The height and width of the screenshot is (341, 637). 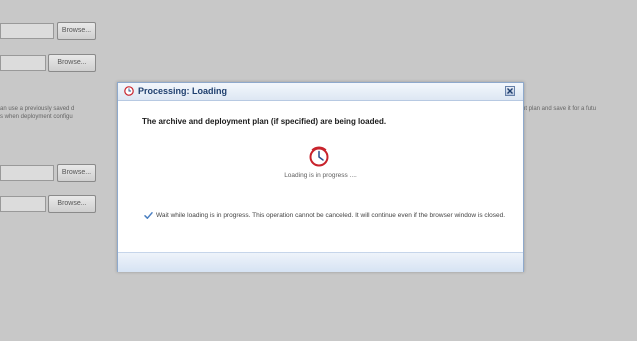 I want to click on background-text: nt plan and save it for a futu, so click(x=559, y=109).